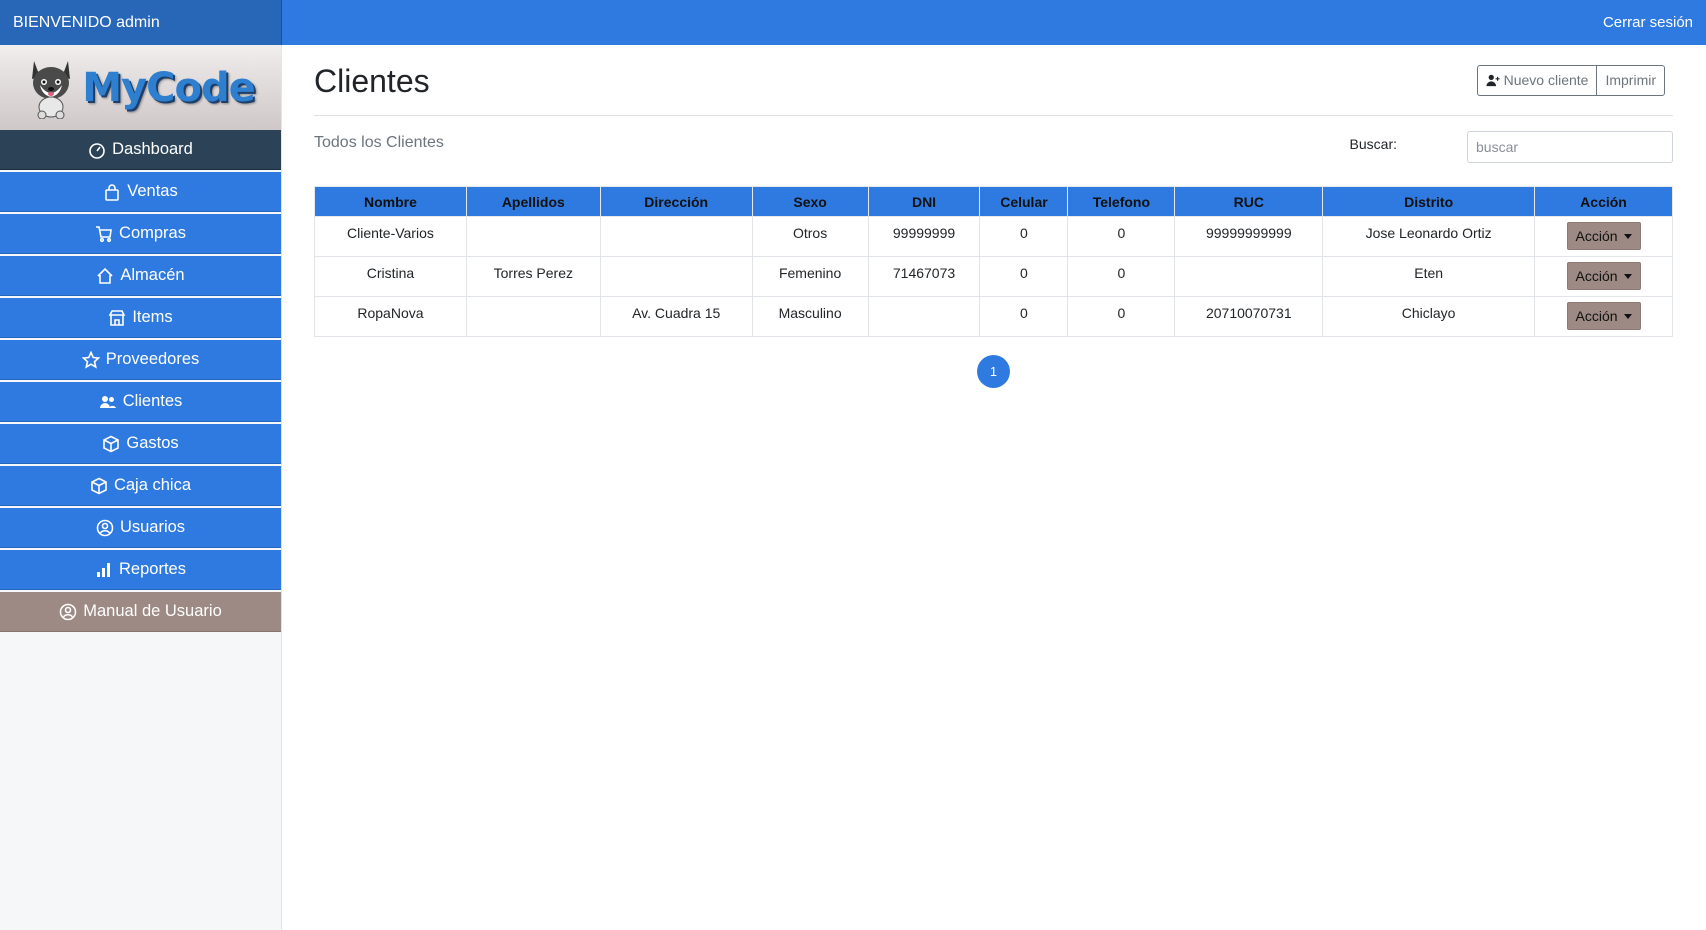  I want to click on logo-text: MyCode, so click(168, 87).